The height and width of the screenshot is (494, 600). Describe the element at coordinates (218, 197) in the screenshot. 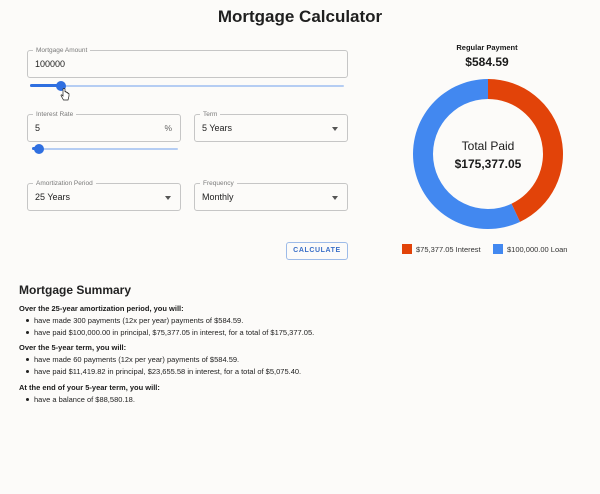

I see `frequency-value: Monthly` at that location.